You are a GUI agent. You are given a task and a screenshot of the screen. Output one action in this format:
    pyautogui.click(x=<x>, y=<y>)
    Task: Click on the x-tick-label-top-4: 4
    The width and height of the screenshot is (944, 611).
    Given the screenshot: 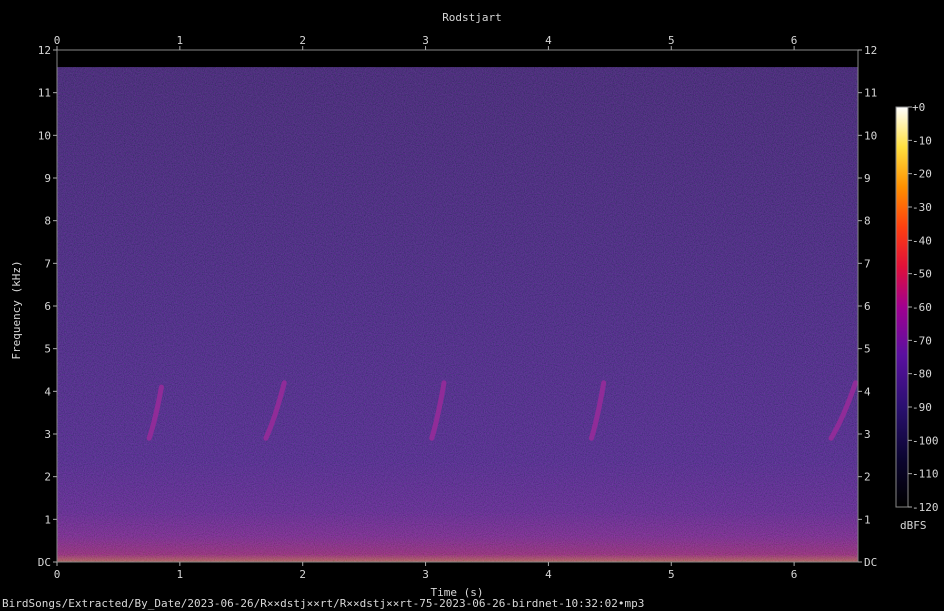 What is the action you would take?
    pyautogui.click(x=548, y=40)
    